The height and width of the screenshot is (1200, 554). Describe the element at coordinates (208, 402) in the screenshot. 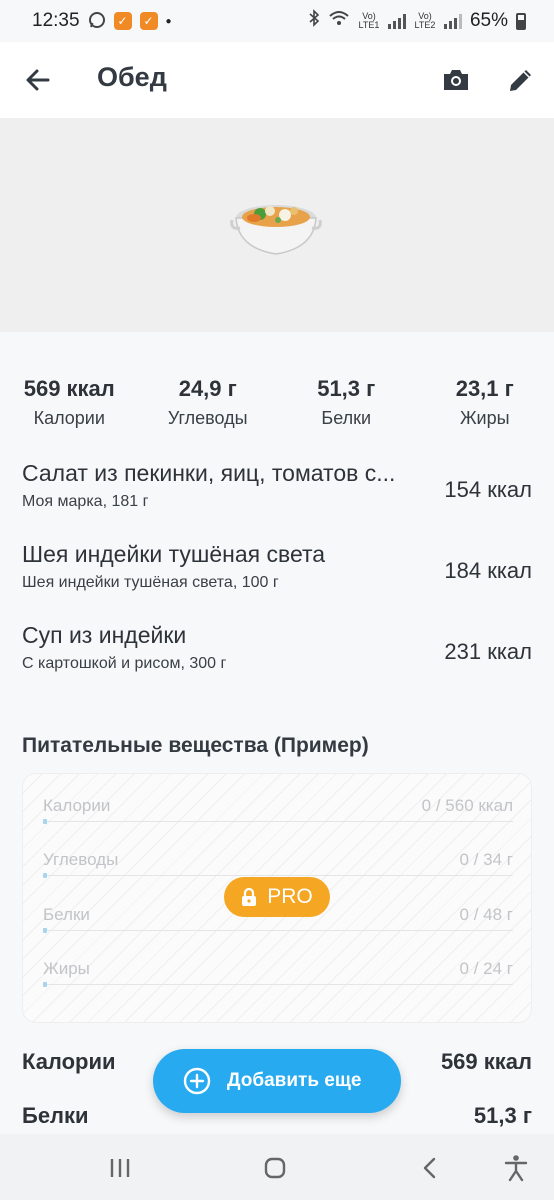

I see `macro-carbs: 24,9 г Углеводы` at that location.